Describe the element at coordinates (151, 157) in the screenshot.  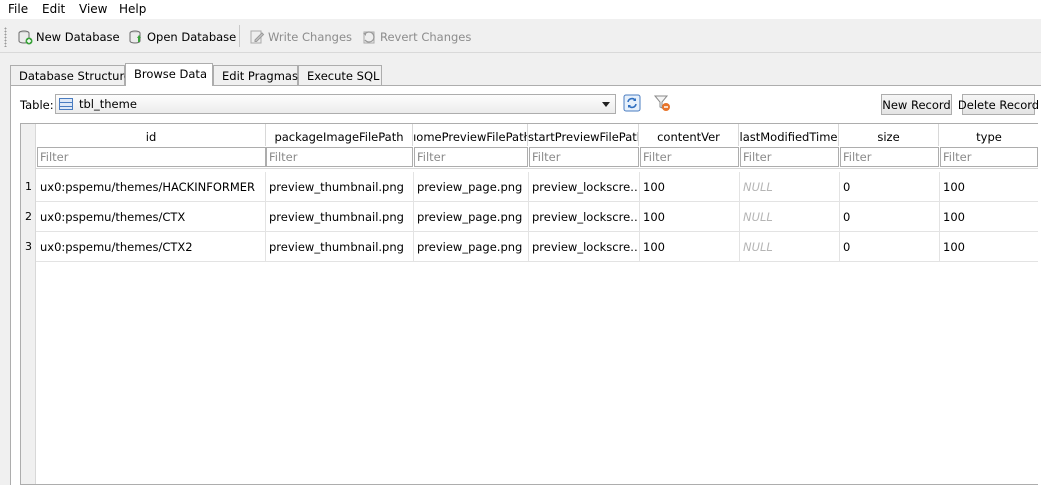
I see `filter-input-id: Filter` at that location.